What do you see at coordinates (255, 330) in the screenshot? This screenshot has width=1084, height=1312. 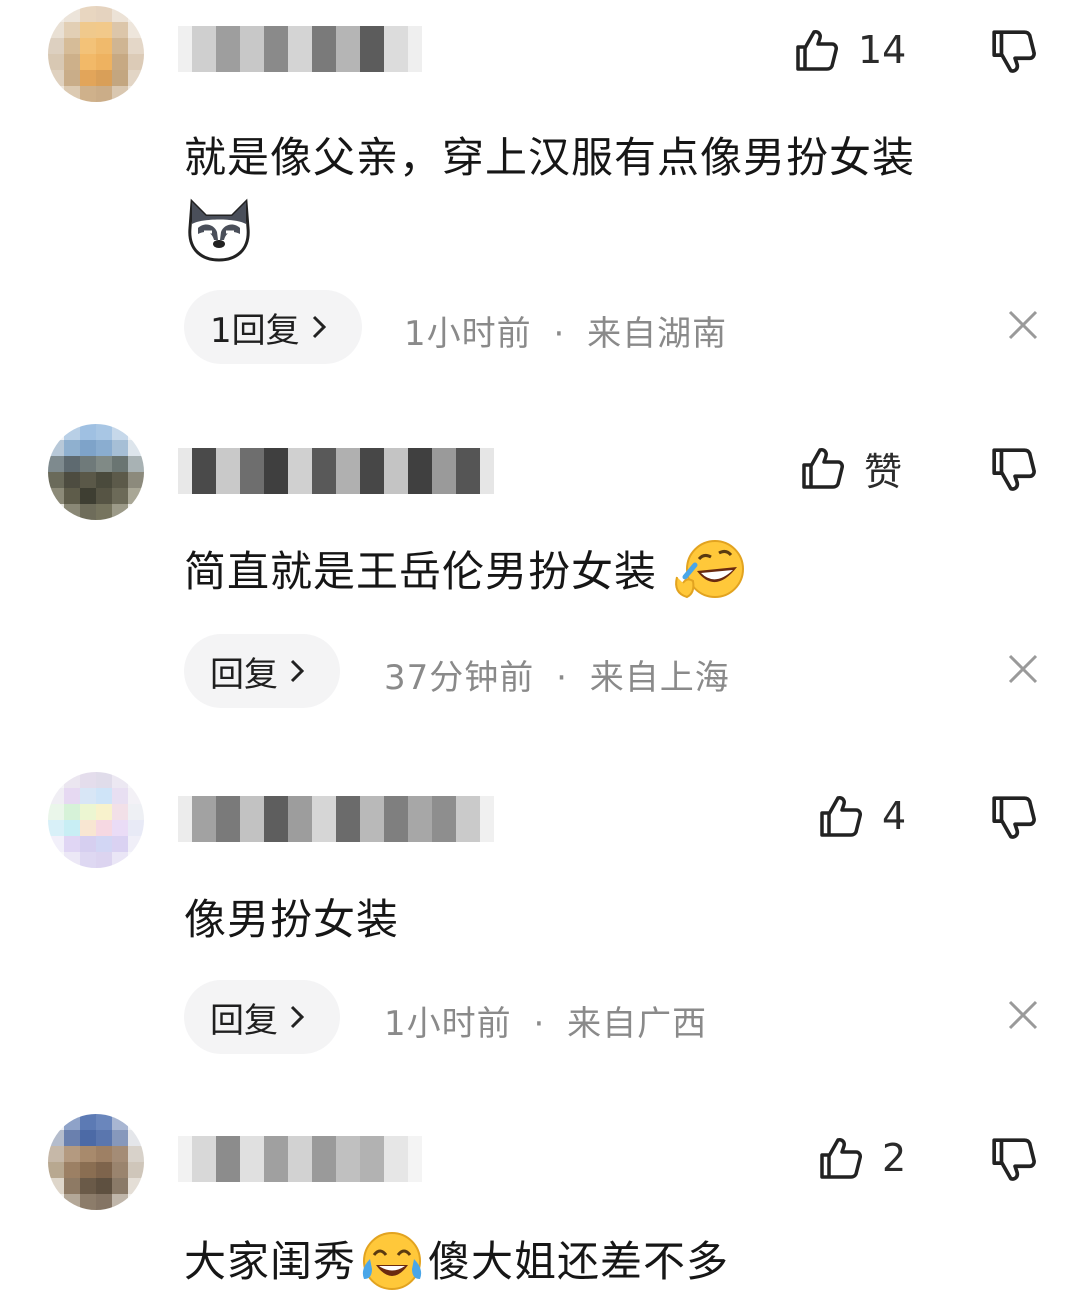 I see `reply-label: 1回复` at bounding box center [255, 330].